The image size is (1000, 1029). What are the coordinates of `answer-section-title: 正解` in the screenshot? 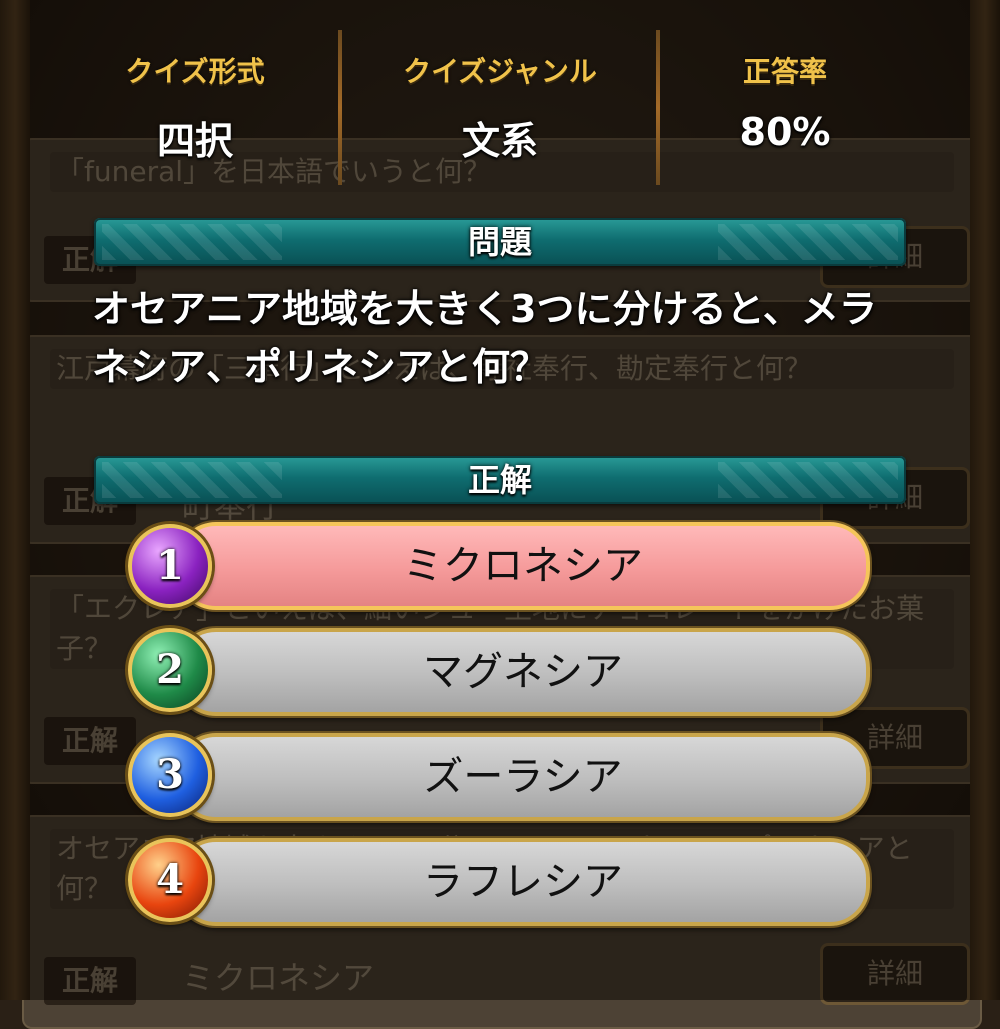 It's located at (499, 480).